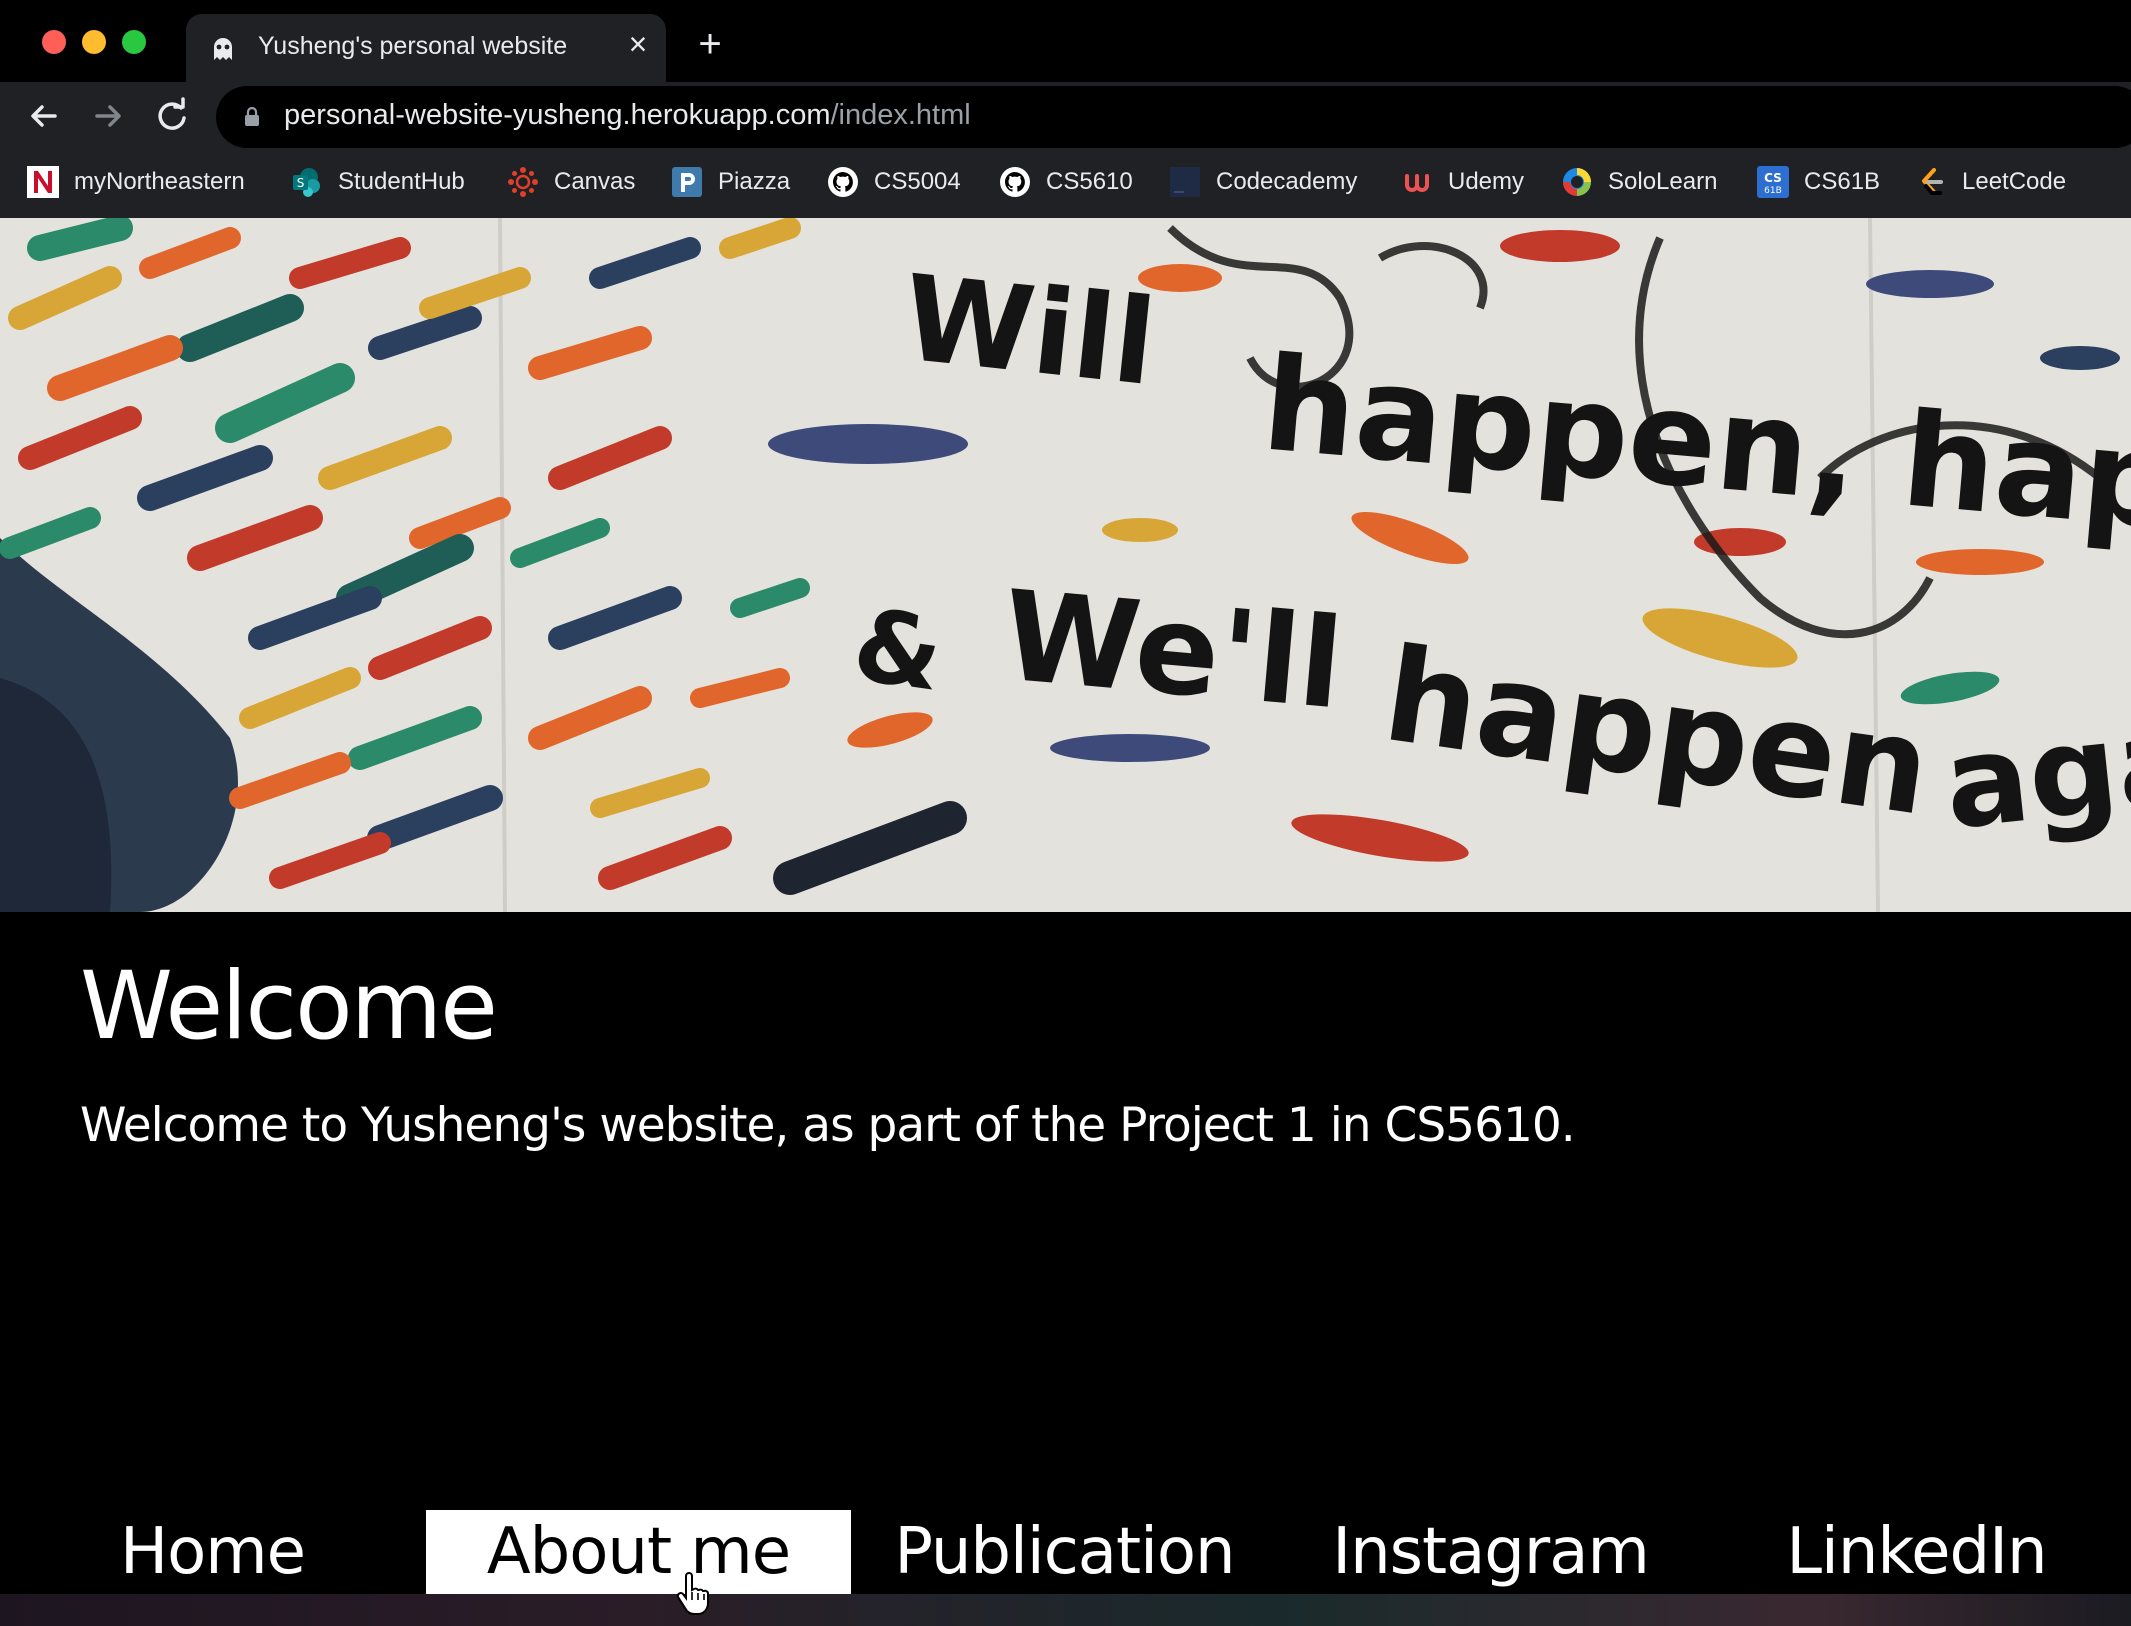 The image size is (2131, 1626). What do you see at coordinates (1663, 181) in the screenshot?
I see `bookmark-label: SoloLearn` at bounding box center [1663, 181].